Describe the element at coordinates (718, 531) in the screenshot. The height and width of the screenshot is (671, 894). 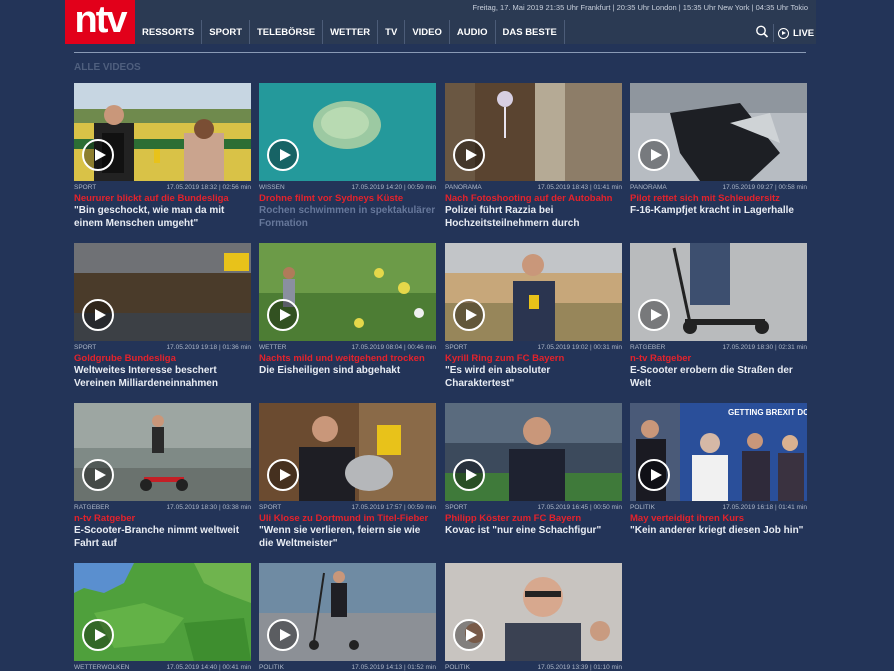
I see `video-headline: "Kein anderer kriegt diesen Job hin"` at that location.